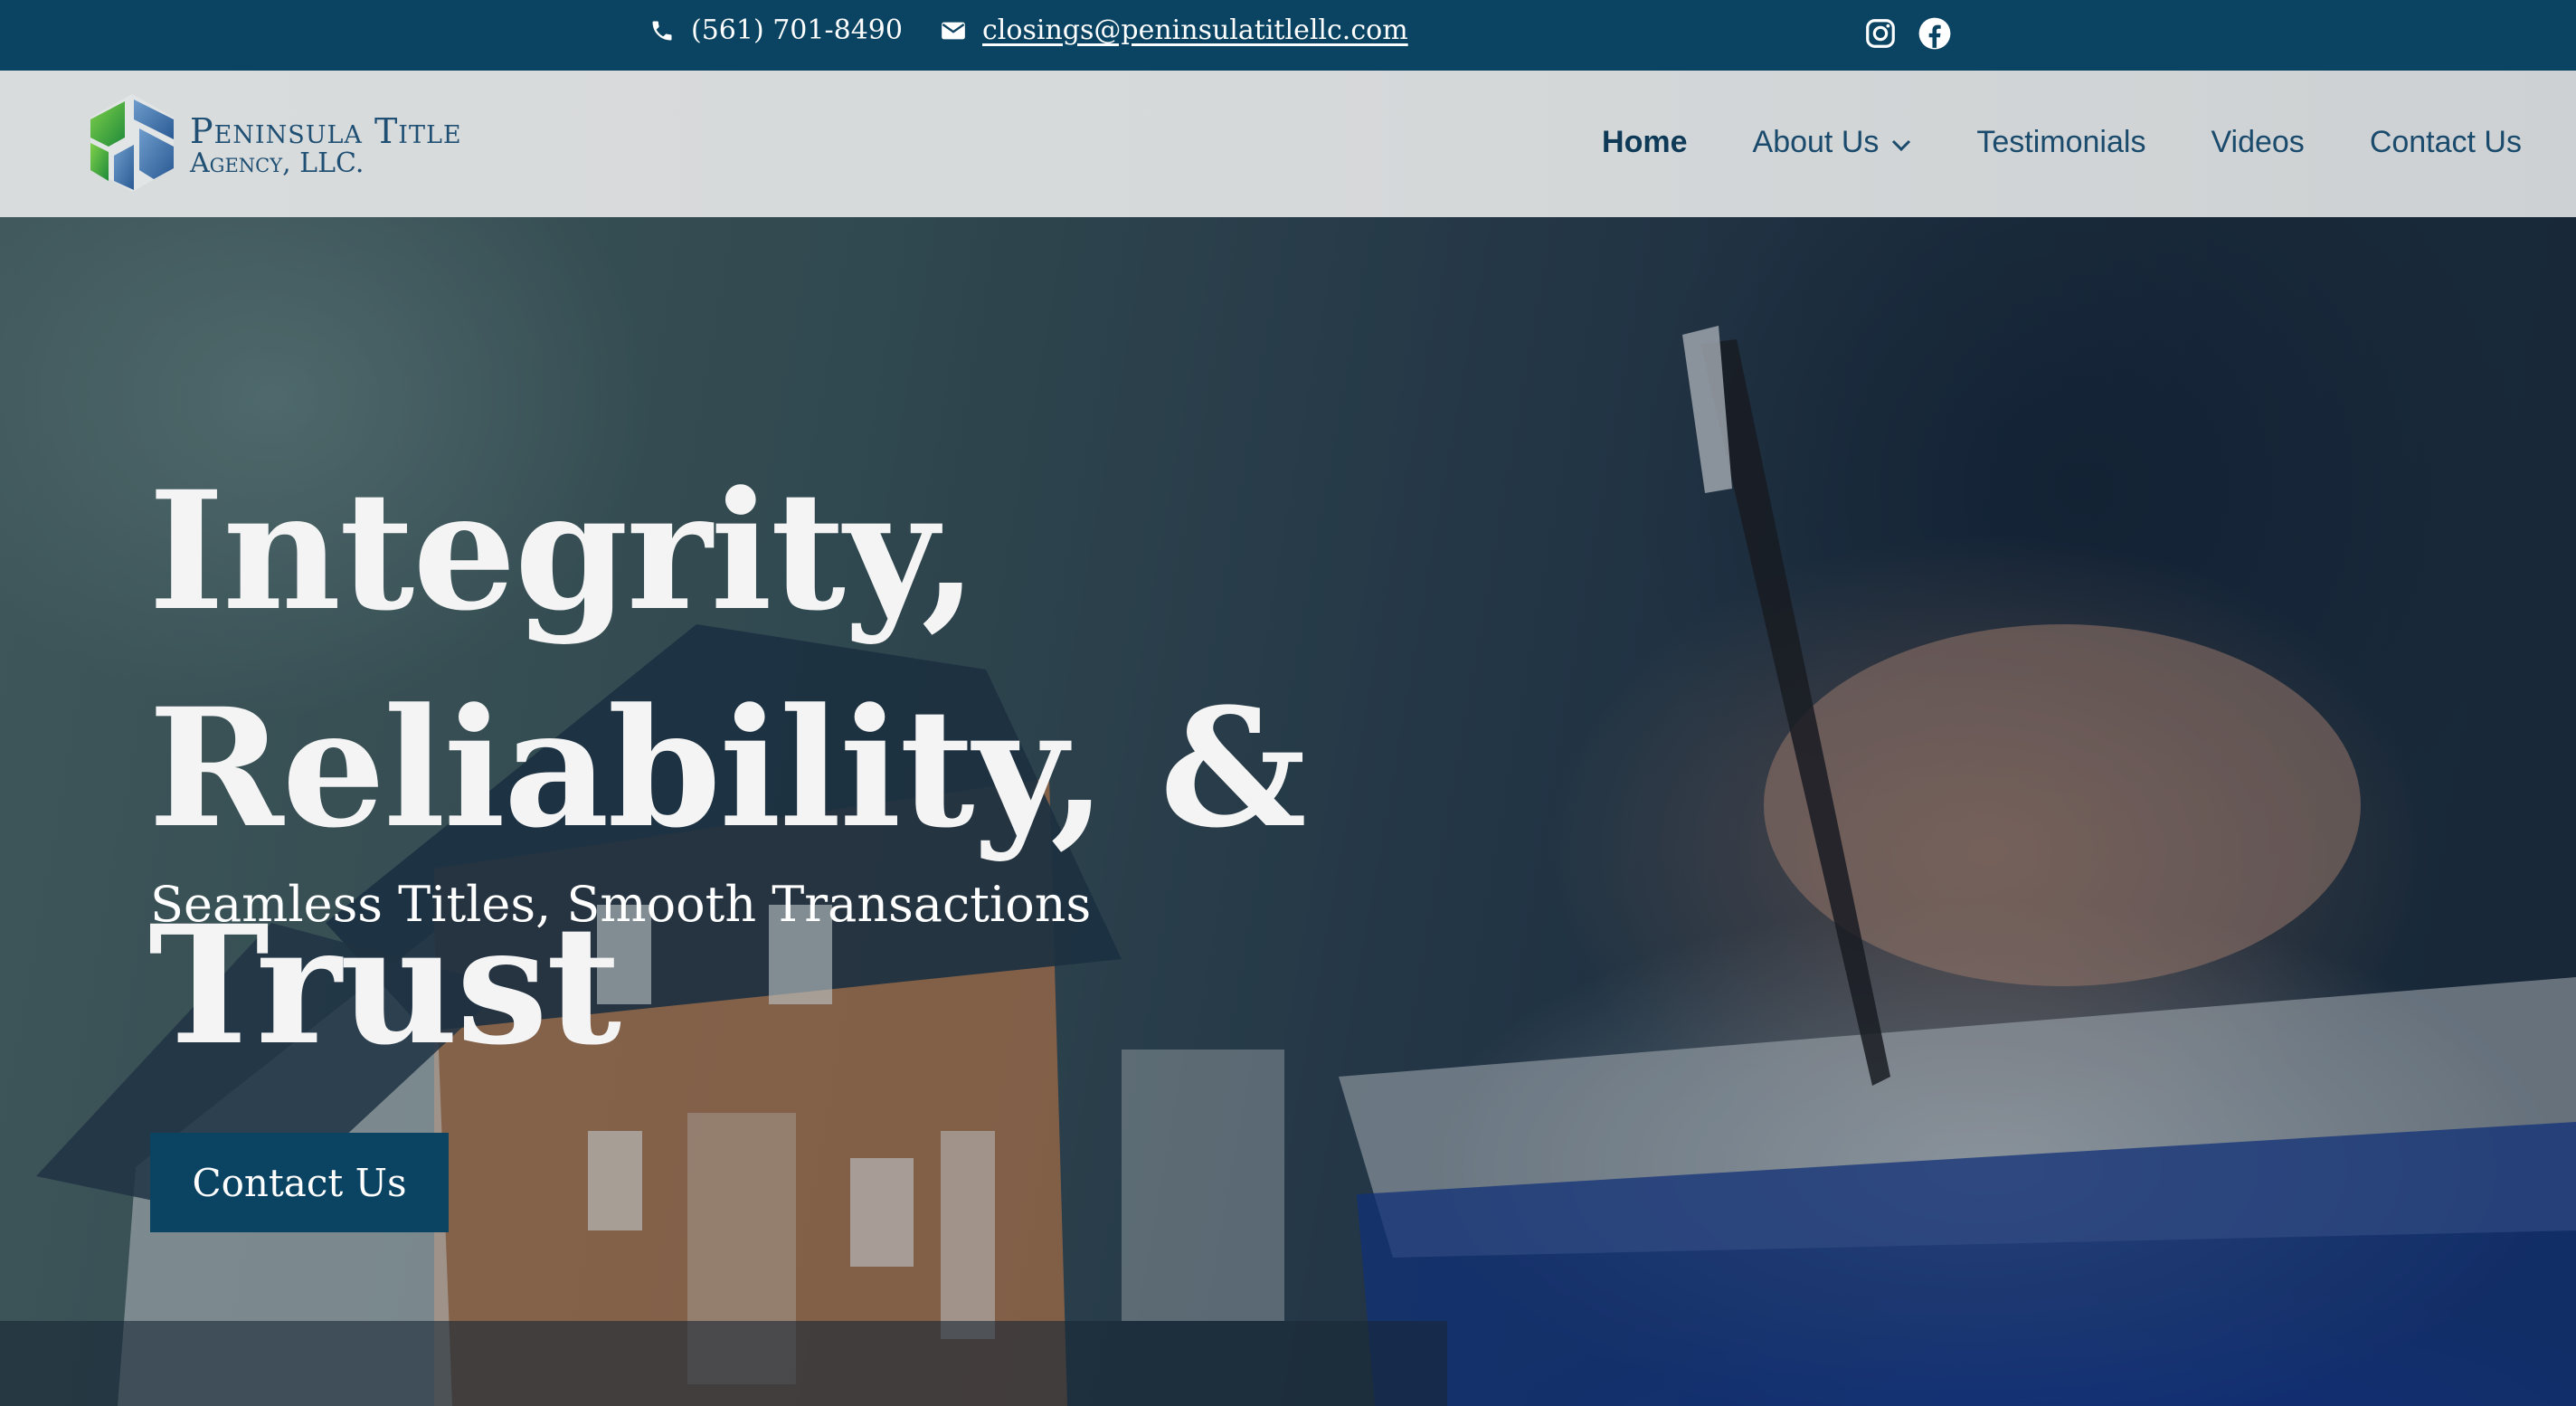 The image size is (2576, 1406). I want to click on phone-contact: (561) 701-8490, so click(776, 30).